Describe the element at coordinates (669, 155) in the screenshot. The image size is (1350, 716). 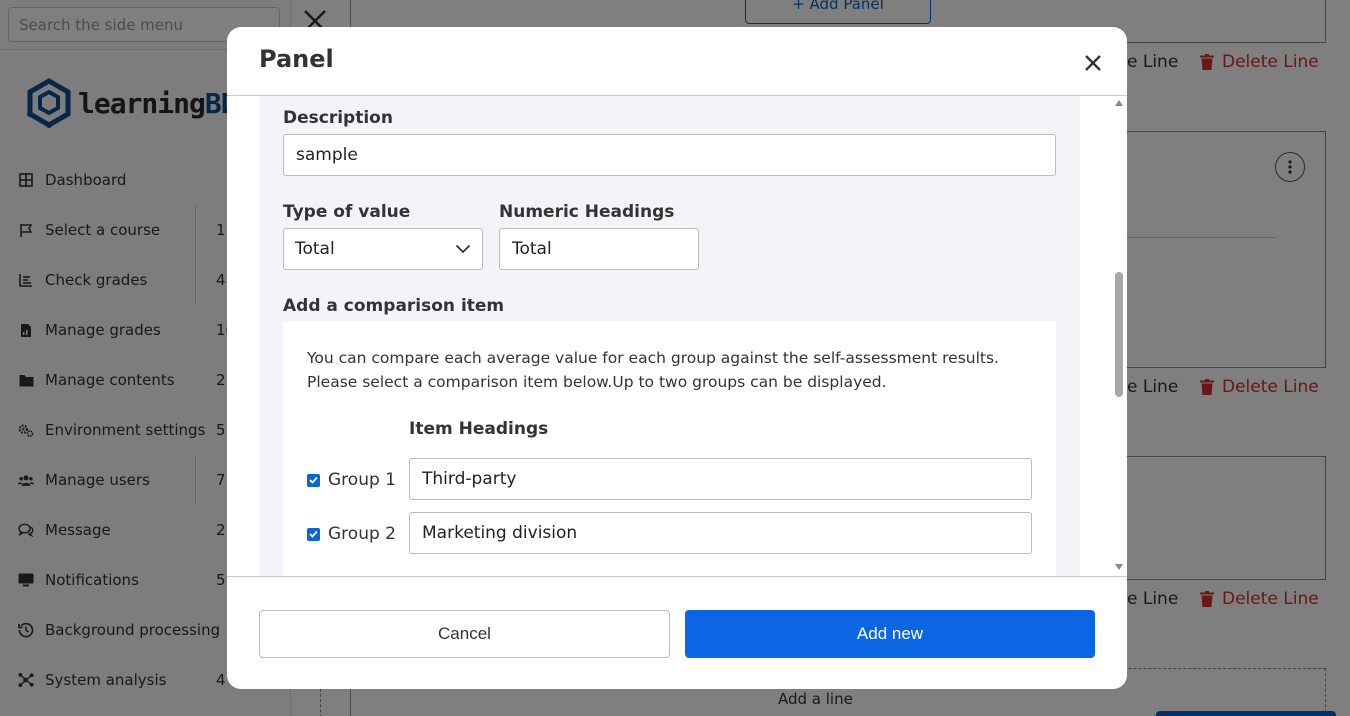
I see `description-input` at that location.